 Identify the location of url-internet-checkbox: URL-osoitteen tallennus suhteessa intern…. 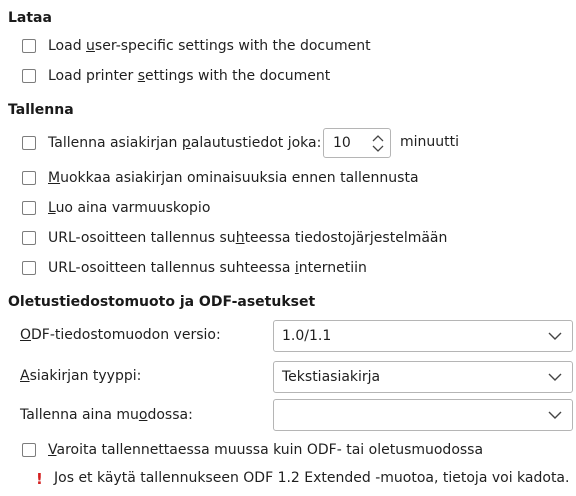
(194, 268).